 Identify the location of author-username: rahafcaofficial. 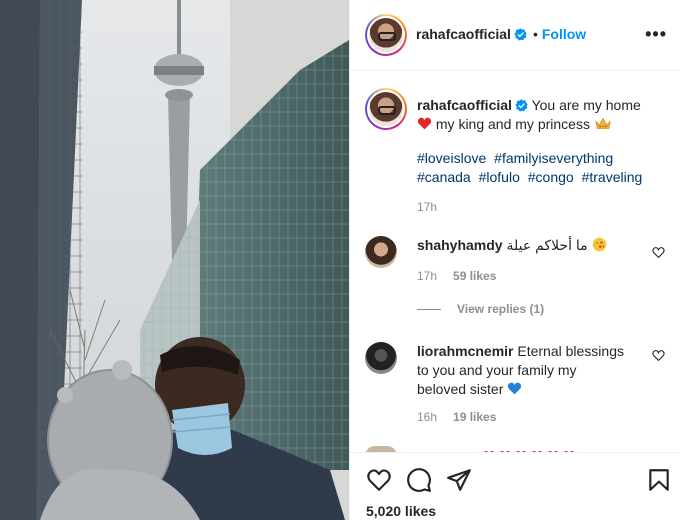
(463, 34).